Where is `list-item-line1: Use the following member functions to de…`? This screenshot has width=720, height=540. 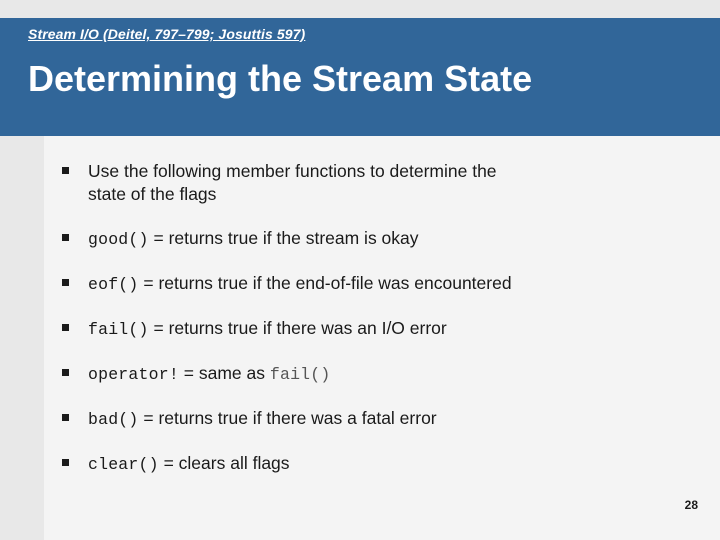
list-item-line1: Use the following member functions to de… is located at coordinates (292, 171).